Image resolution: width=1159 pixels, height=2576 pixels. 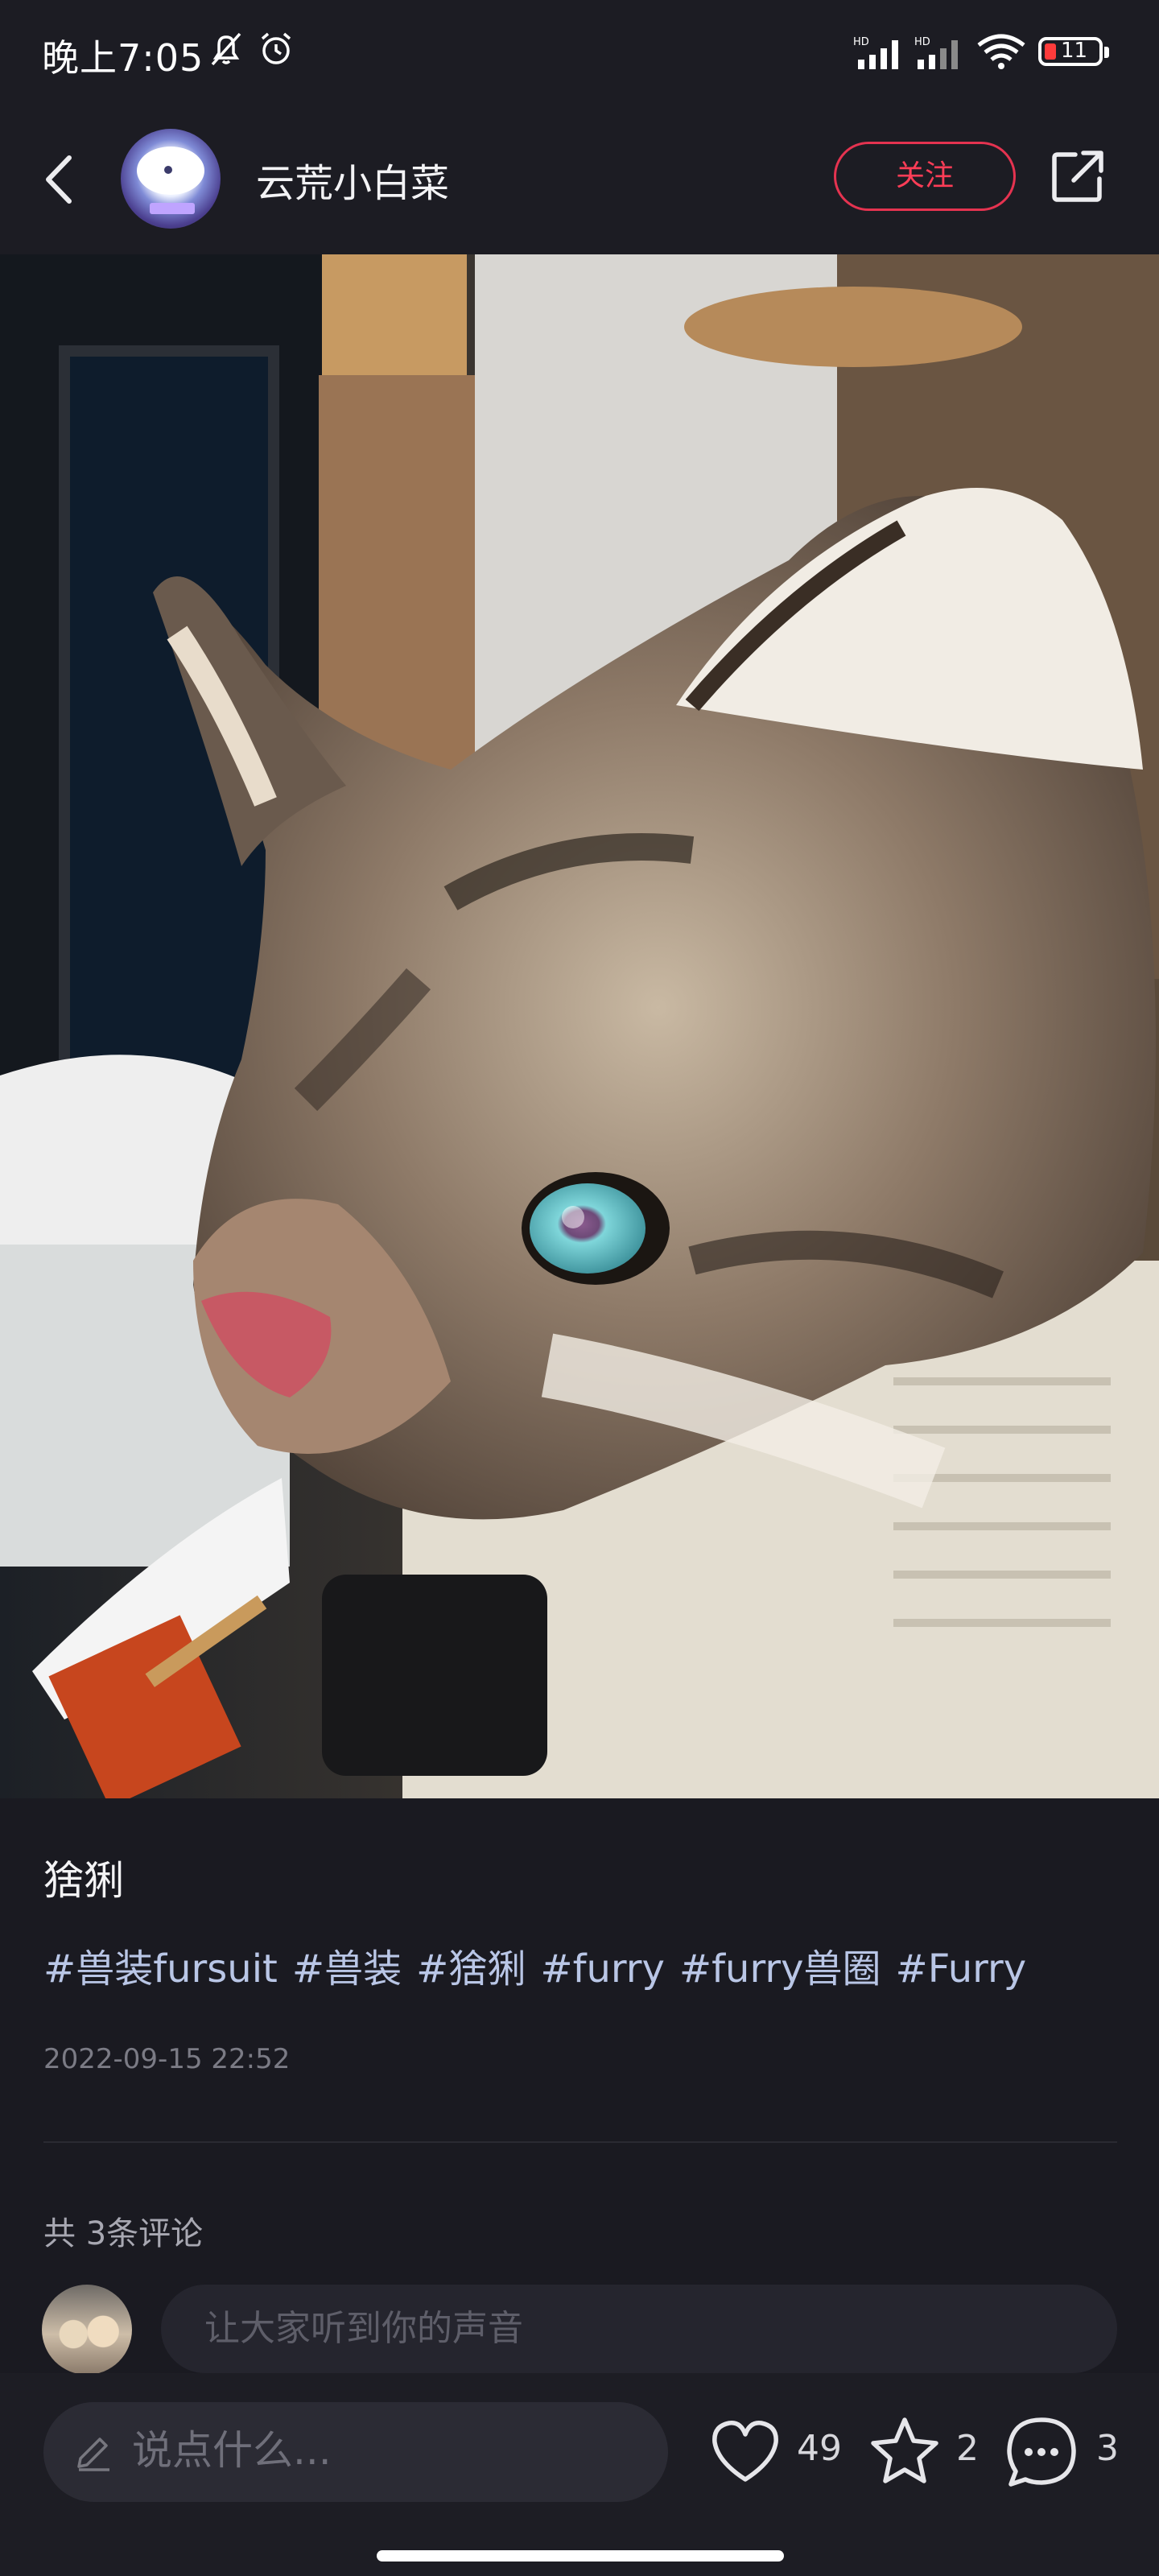 I want to click on tag-link: #furry兽圈, so click(x=780, y=1969).